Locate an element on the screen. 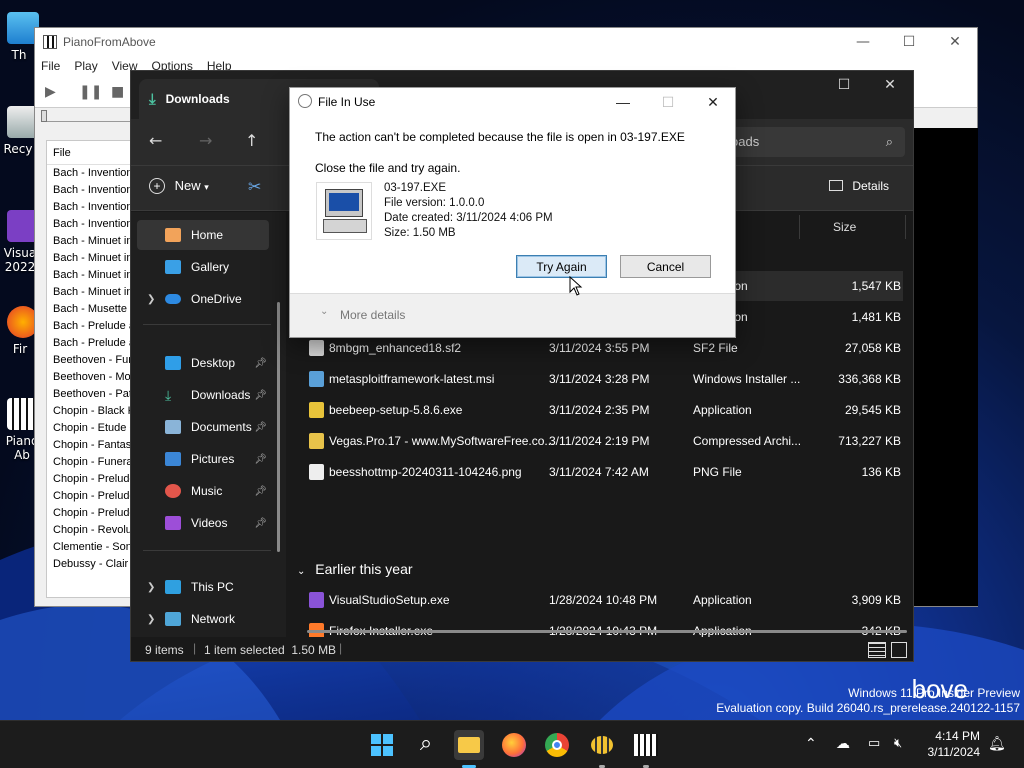 Image resolution: width=1024 pixels, height=768 pixels. file-size: 713,227 KB is located at coordinates (869, 441).